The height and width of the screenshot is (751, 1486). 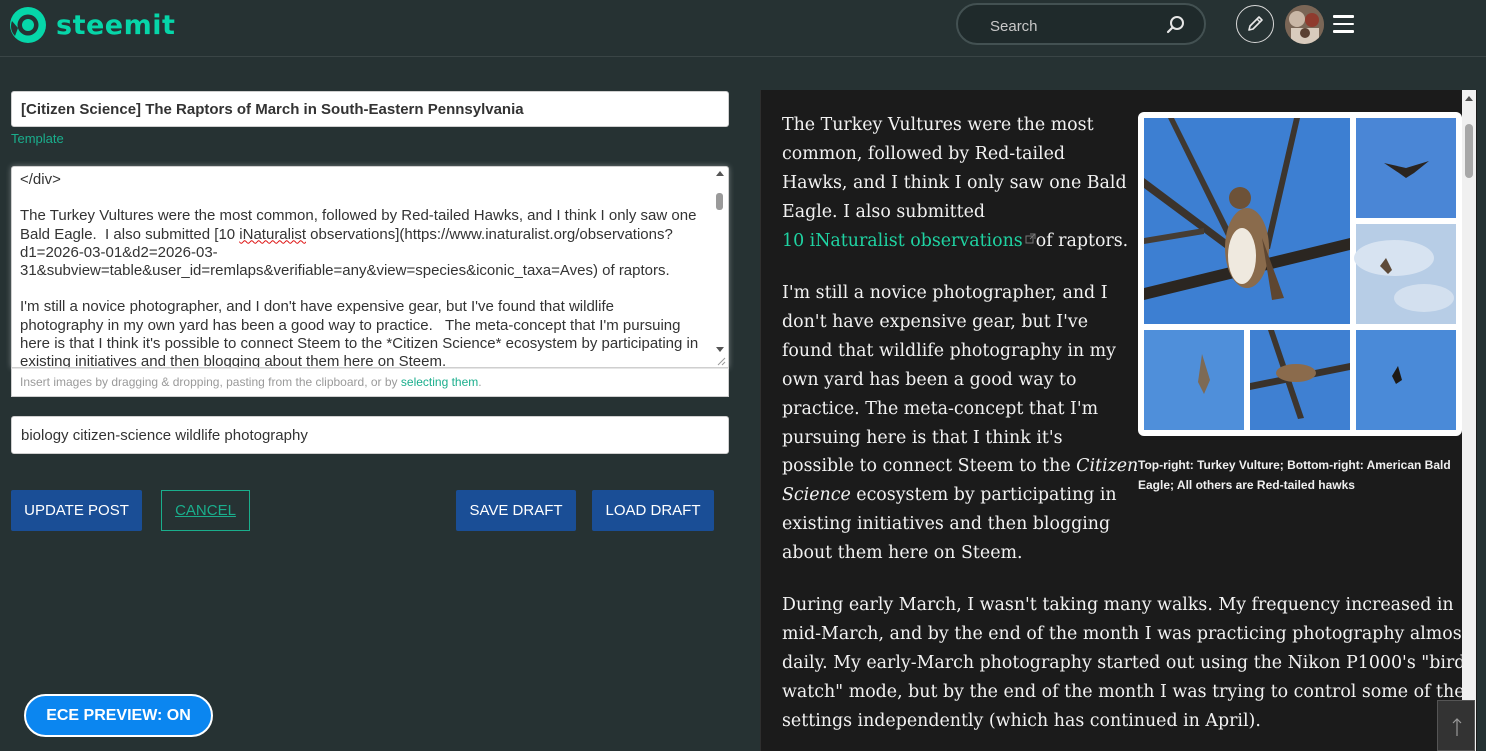 I want to click on ece-preview-toggle: ECE PREVIEW: ON, so click(x=118, y=715).